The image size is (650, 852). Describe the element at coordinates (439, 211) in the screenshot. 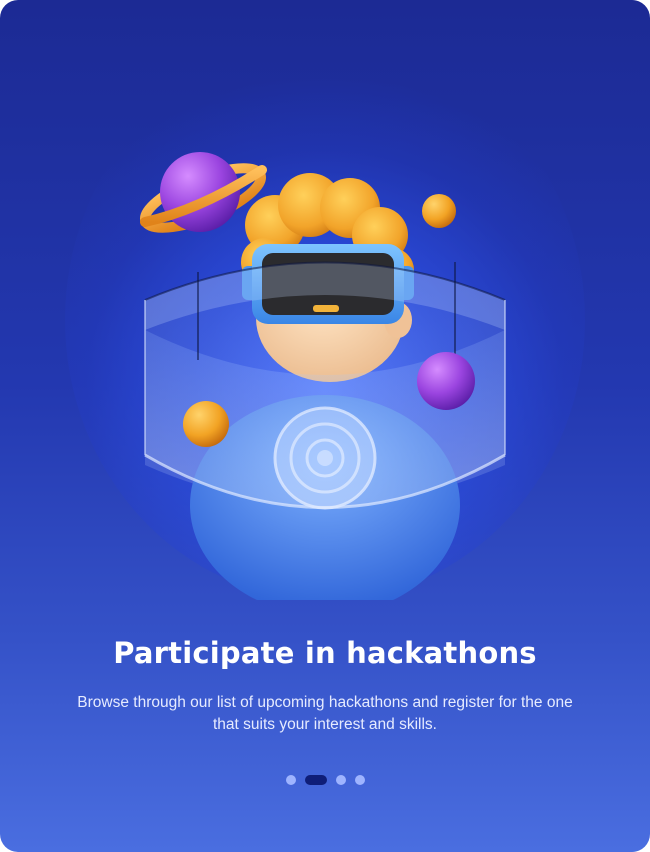

I see `small-planet-icon` at that location.